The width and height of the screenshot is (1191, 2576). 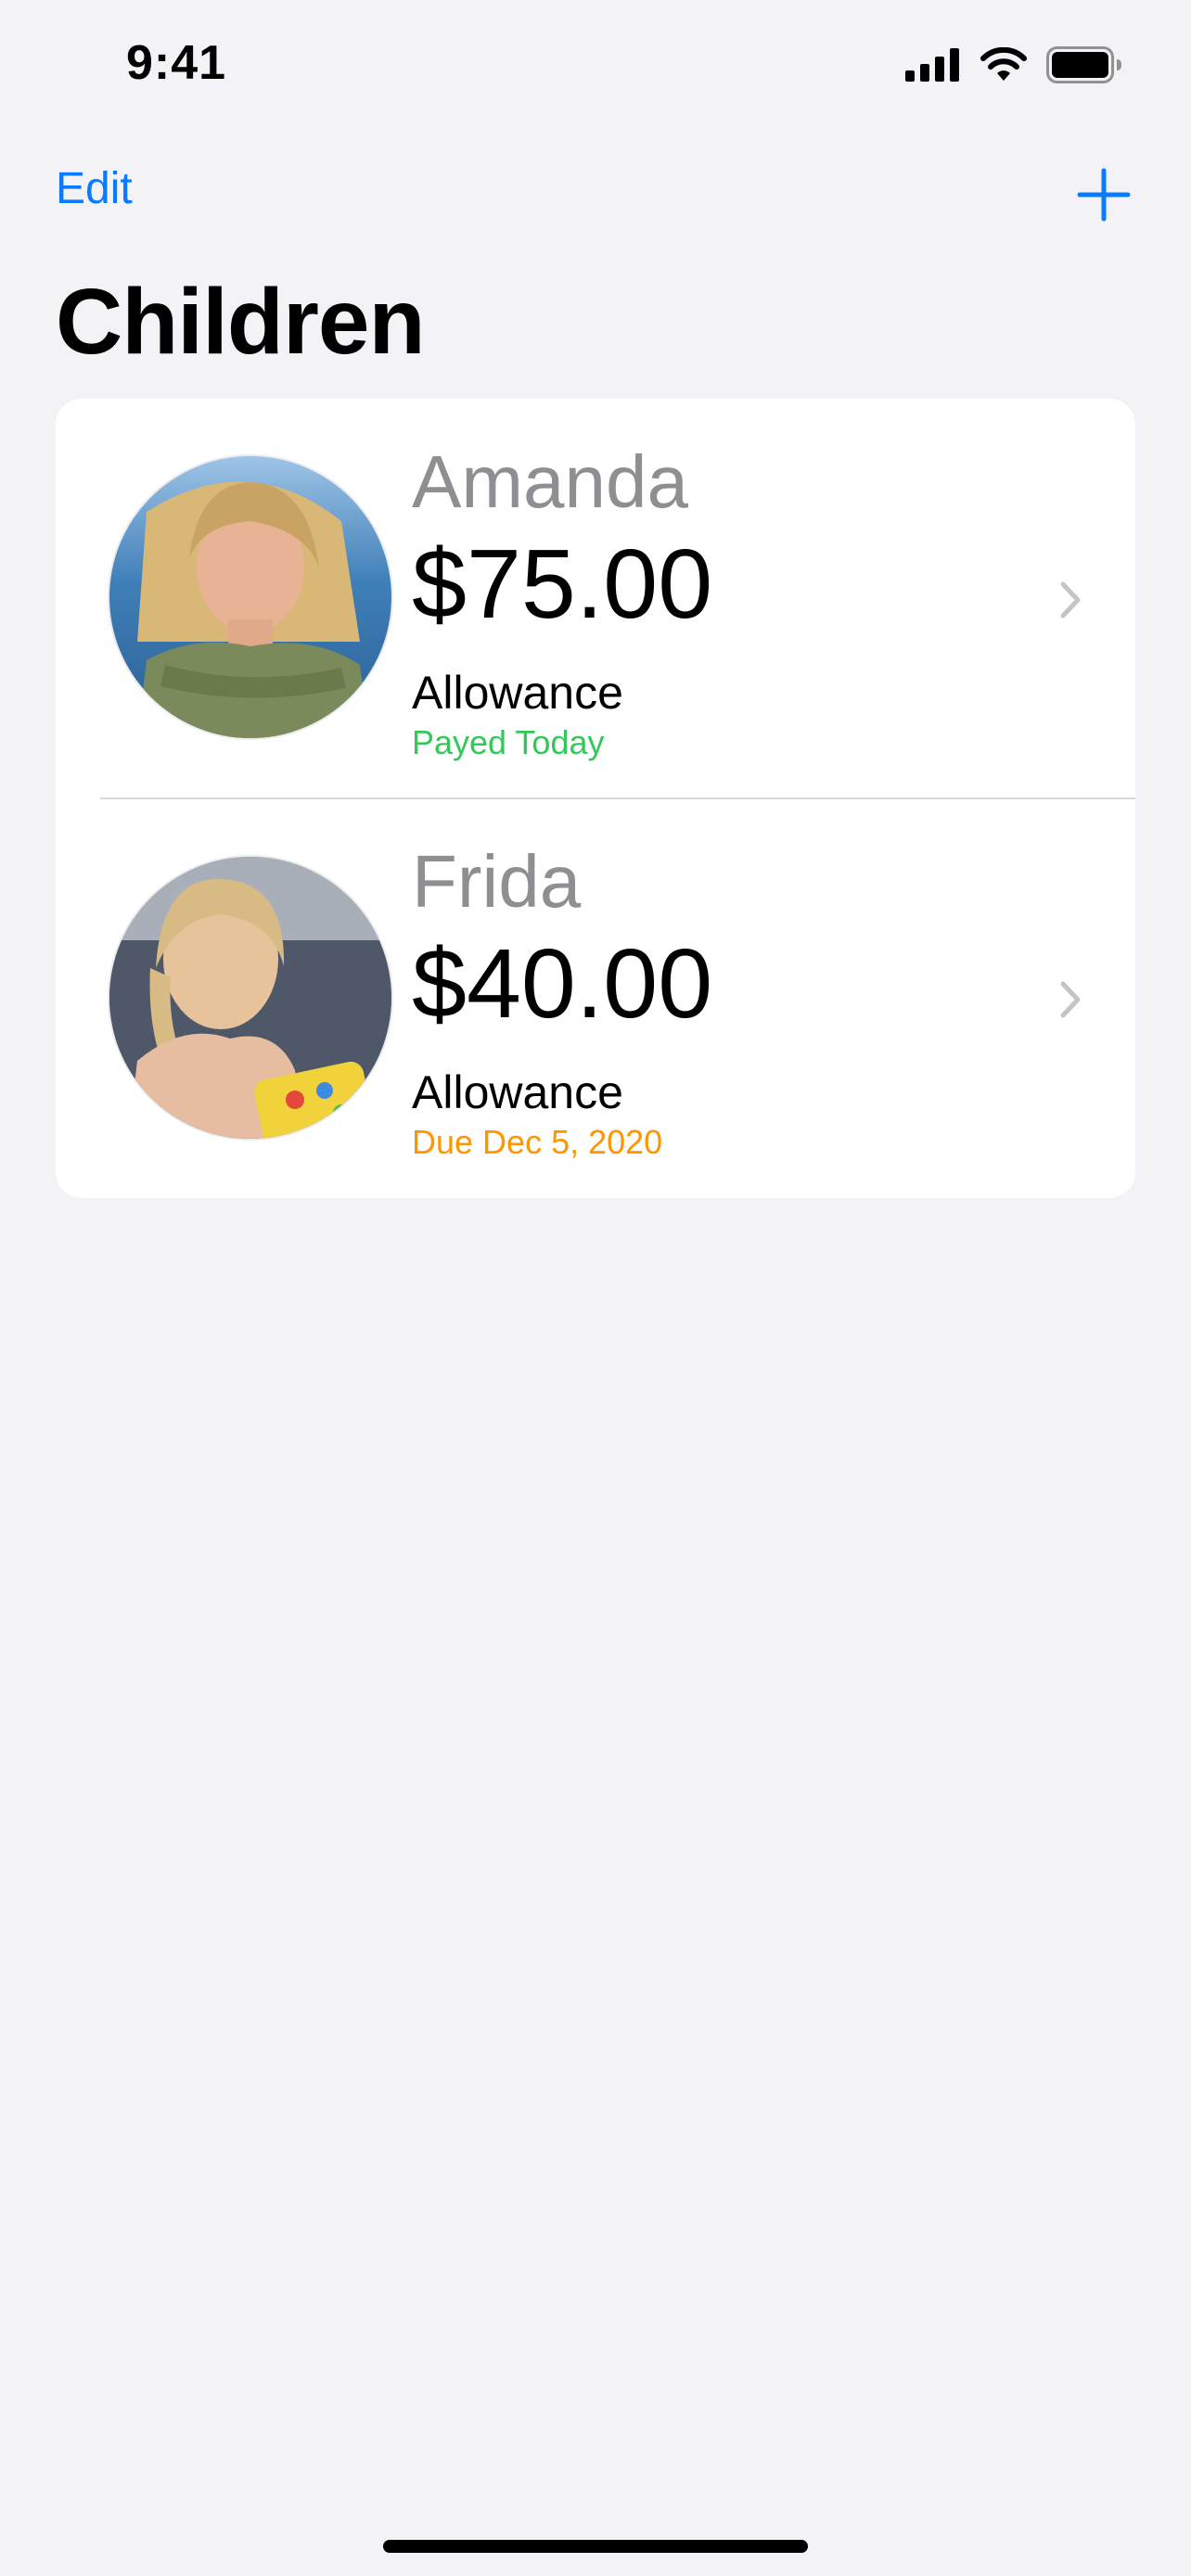 I want to click on status-time: 9:41, so click(x=177, y=63).